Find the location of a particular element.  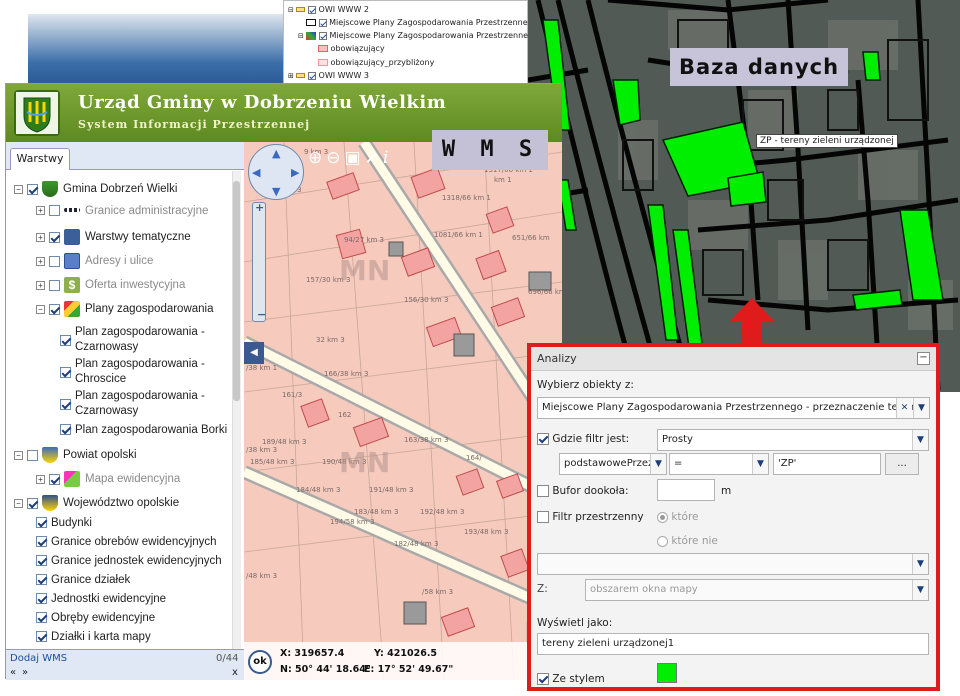

nav-next-button: » is located at coordinates (25, 672).